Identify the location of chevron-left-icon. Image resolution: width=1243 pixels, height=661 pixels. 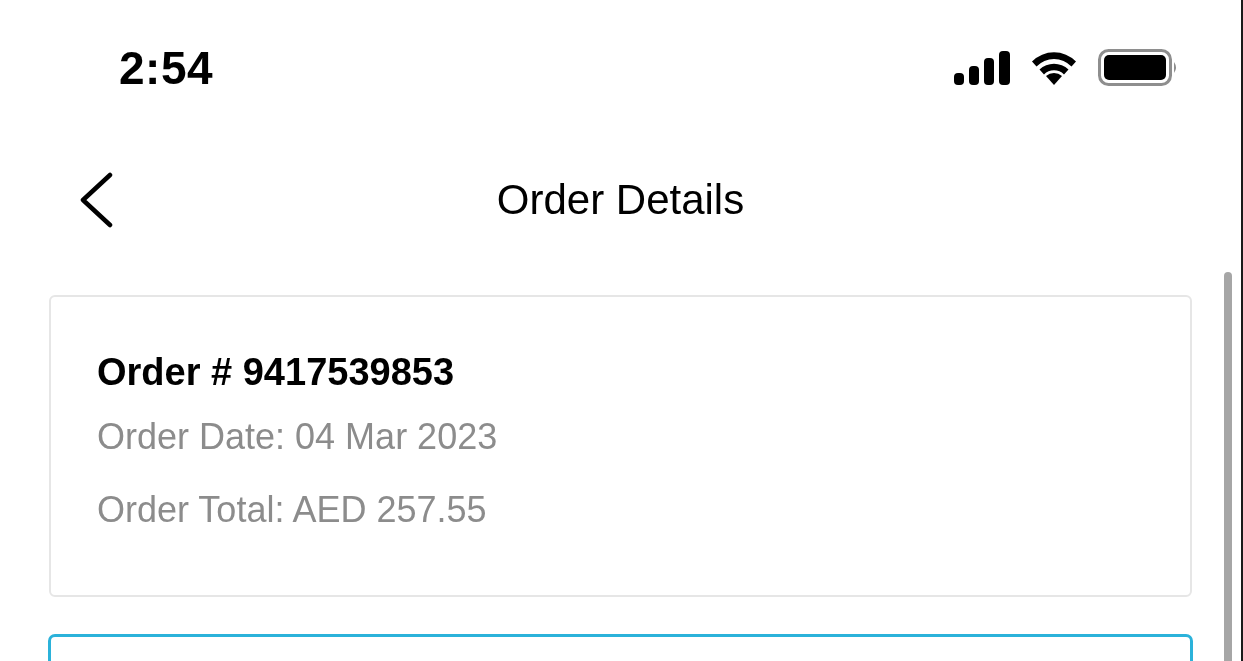
(96, 200).